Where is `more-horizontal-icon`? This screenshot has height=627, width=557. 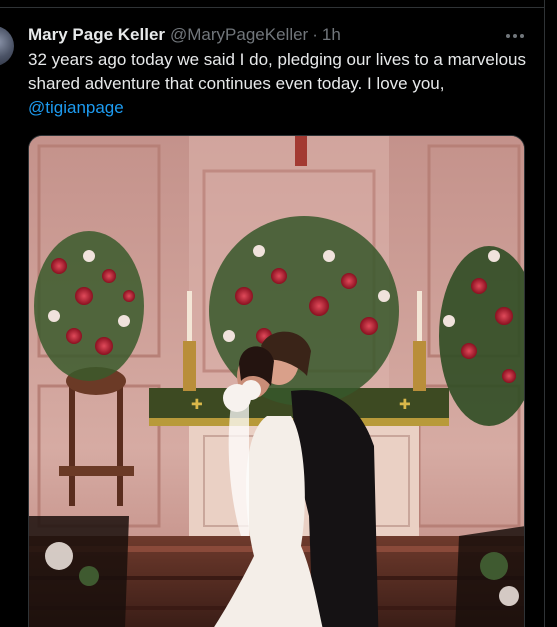 more-horizontal-icon is located at coordinates (515, 36).